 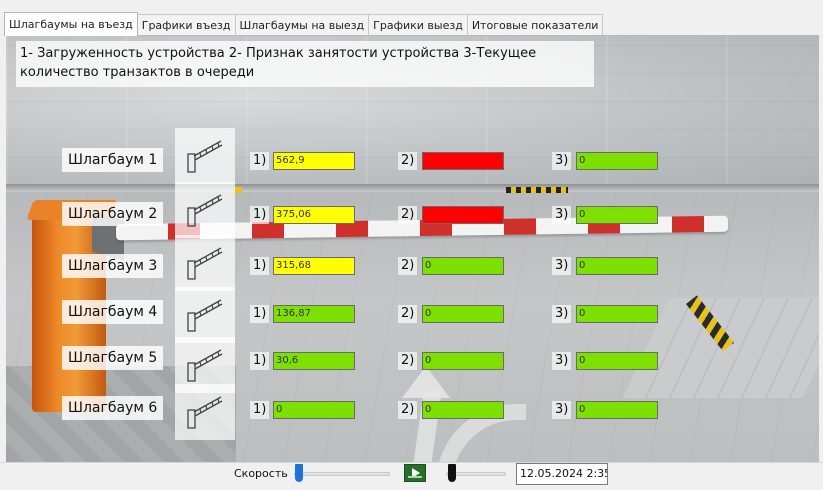 I want to click on barrier-2-load-label: 1), so click(x=260, y=215).